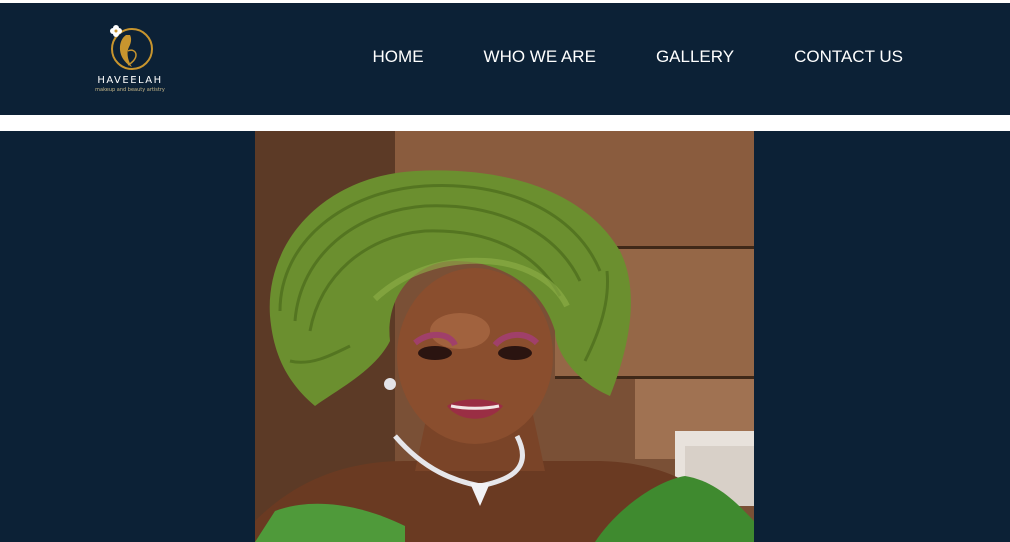 The width and height of the screenshot is (1010, 542). I want to click on brand-name: HAVEELAH, so click(130, 80).